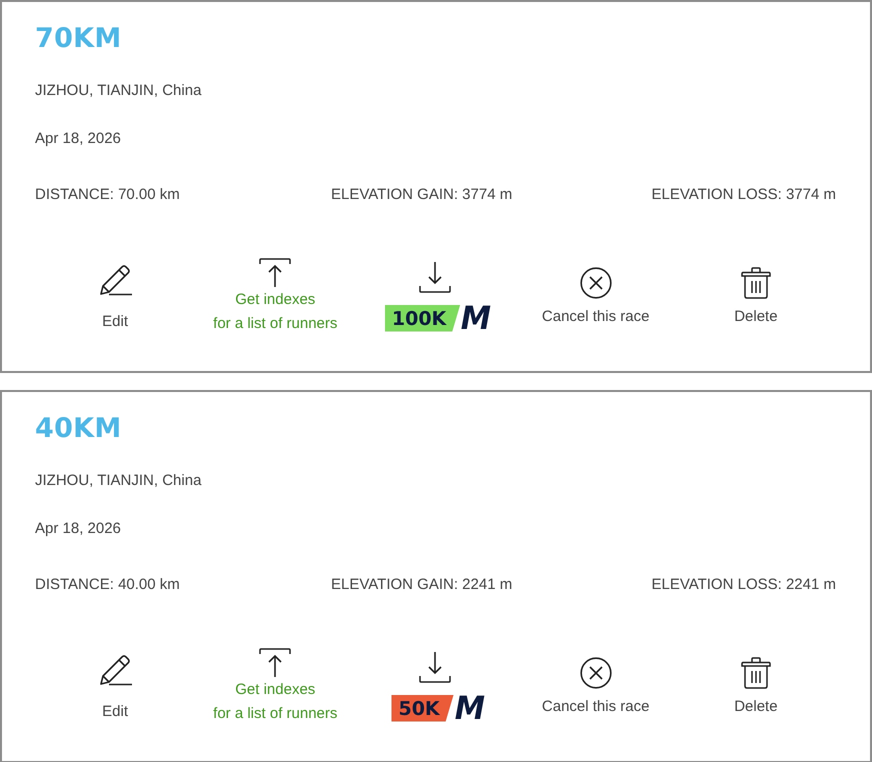 The width and height of the screenshot is (872, 762). Describe the element at coordinates (743, 585) in the screenshot. I see `race-stat: ELEVATION LOSS: 2241 m` at that location.